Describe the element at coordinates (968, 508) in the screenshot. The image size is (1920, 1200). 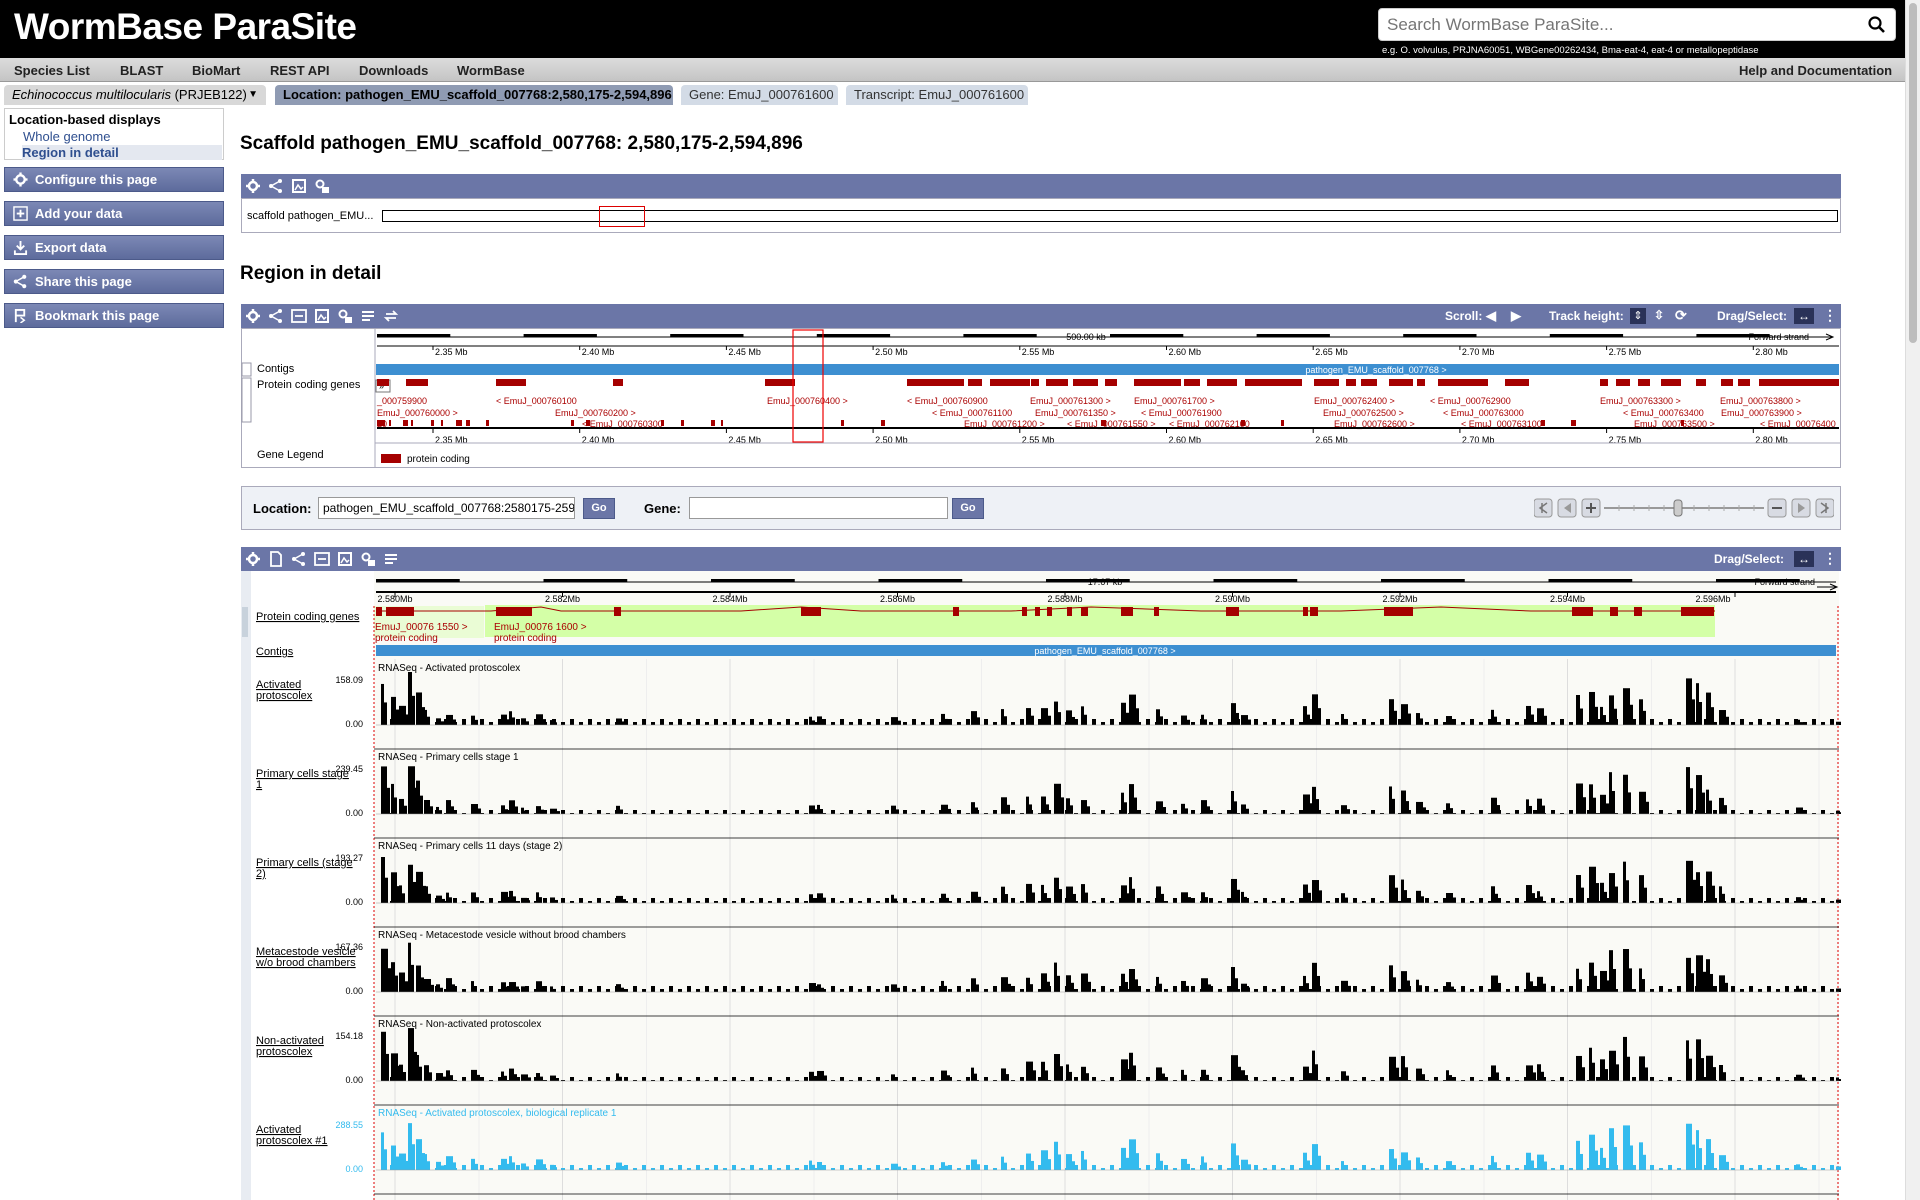
I see `gene-go-button: Go` at that location.